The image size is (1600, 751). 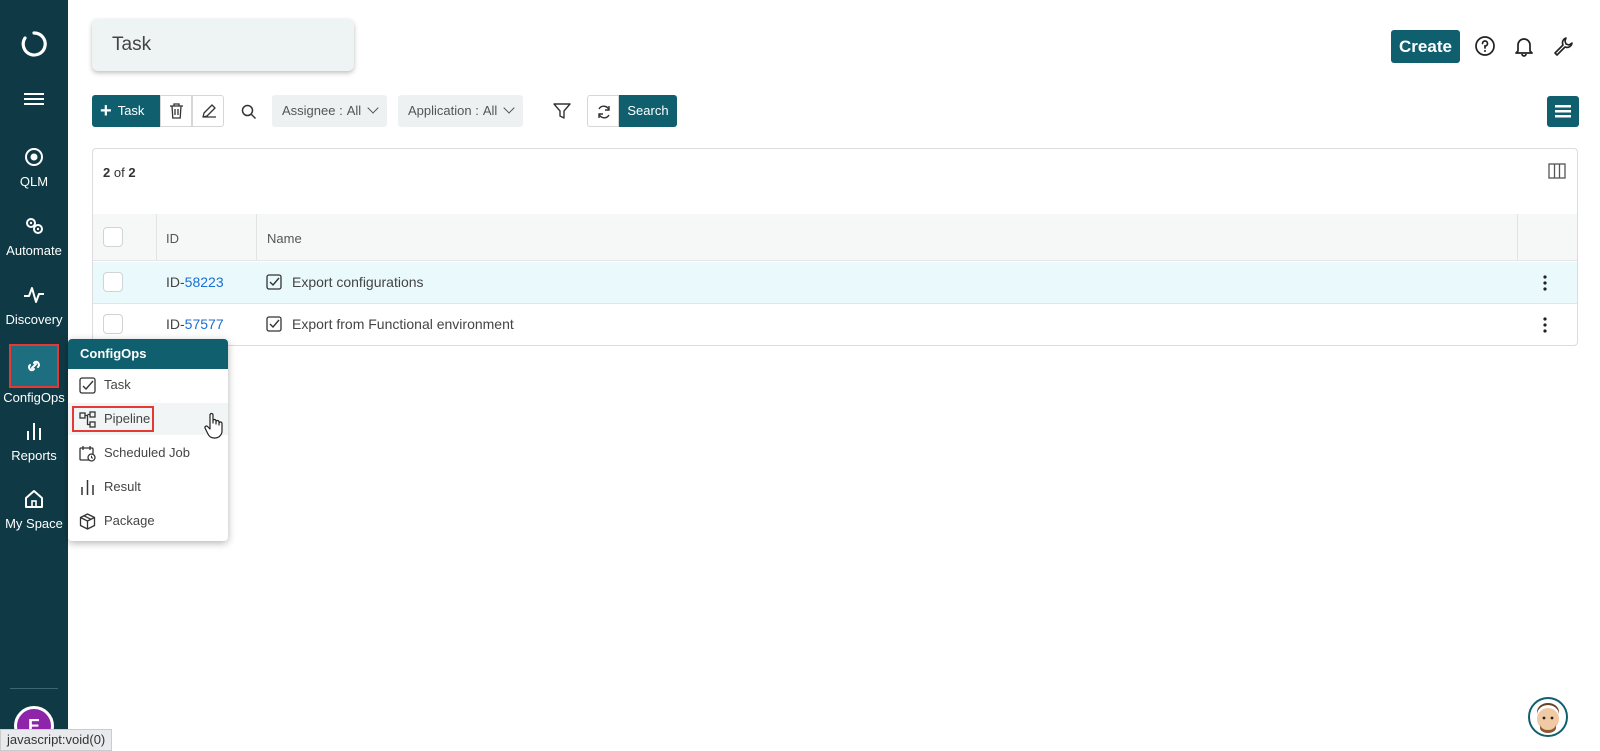 I want to click on sidebar-item-discovery: Discovery, so click(x=34, y=305).